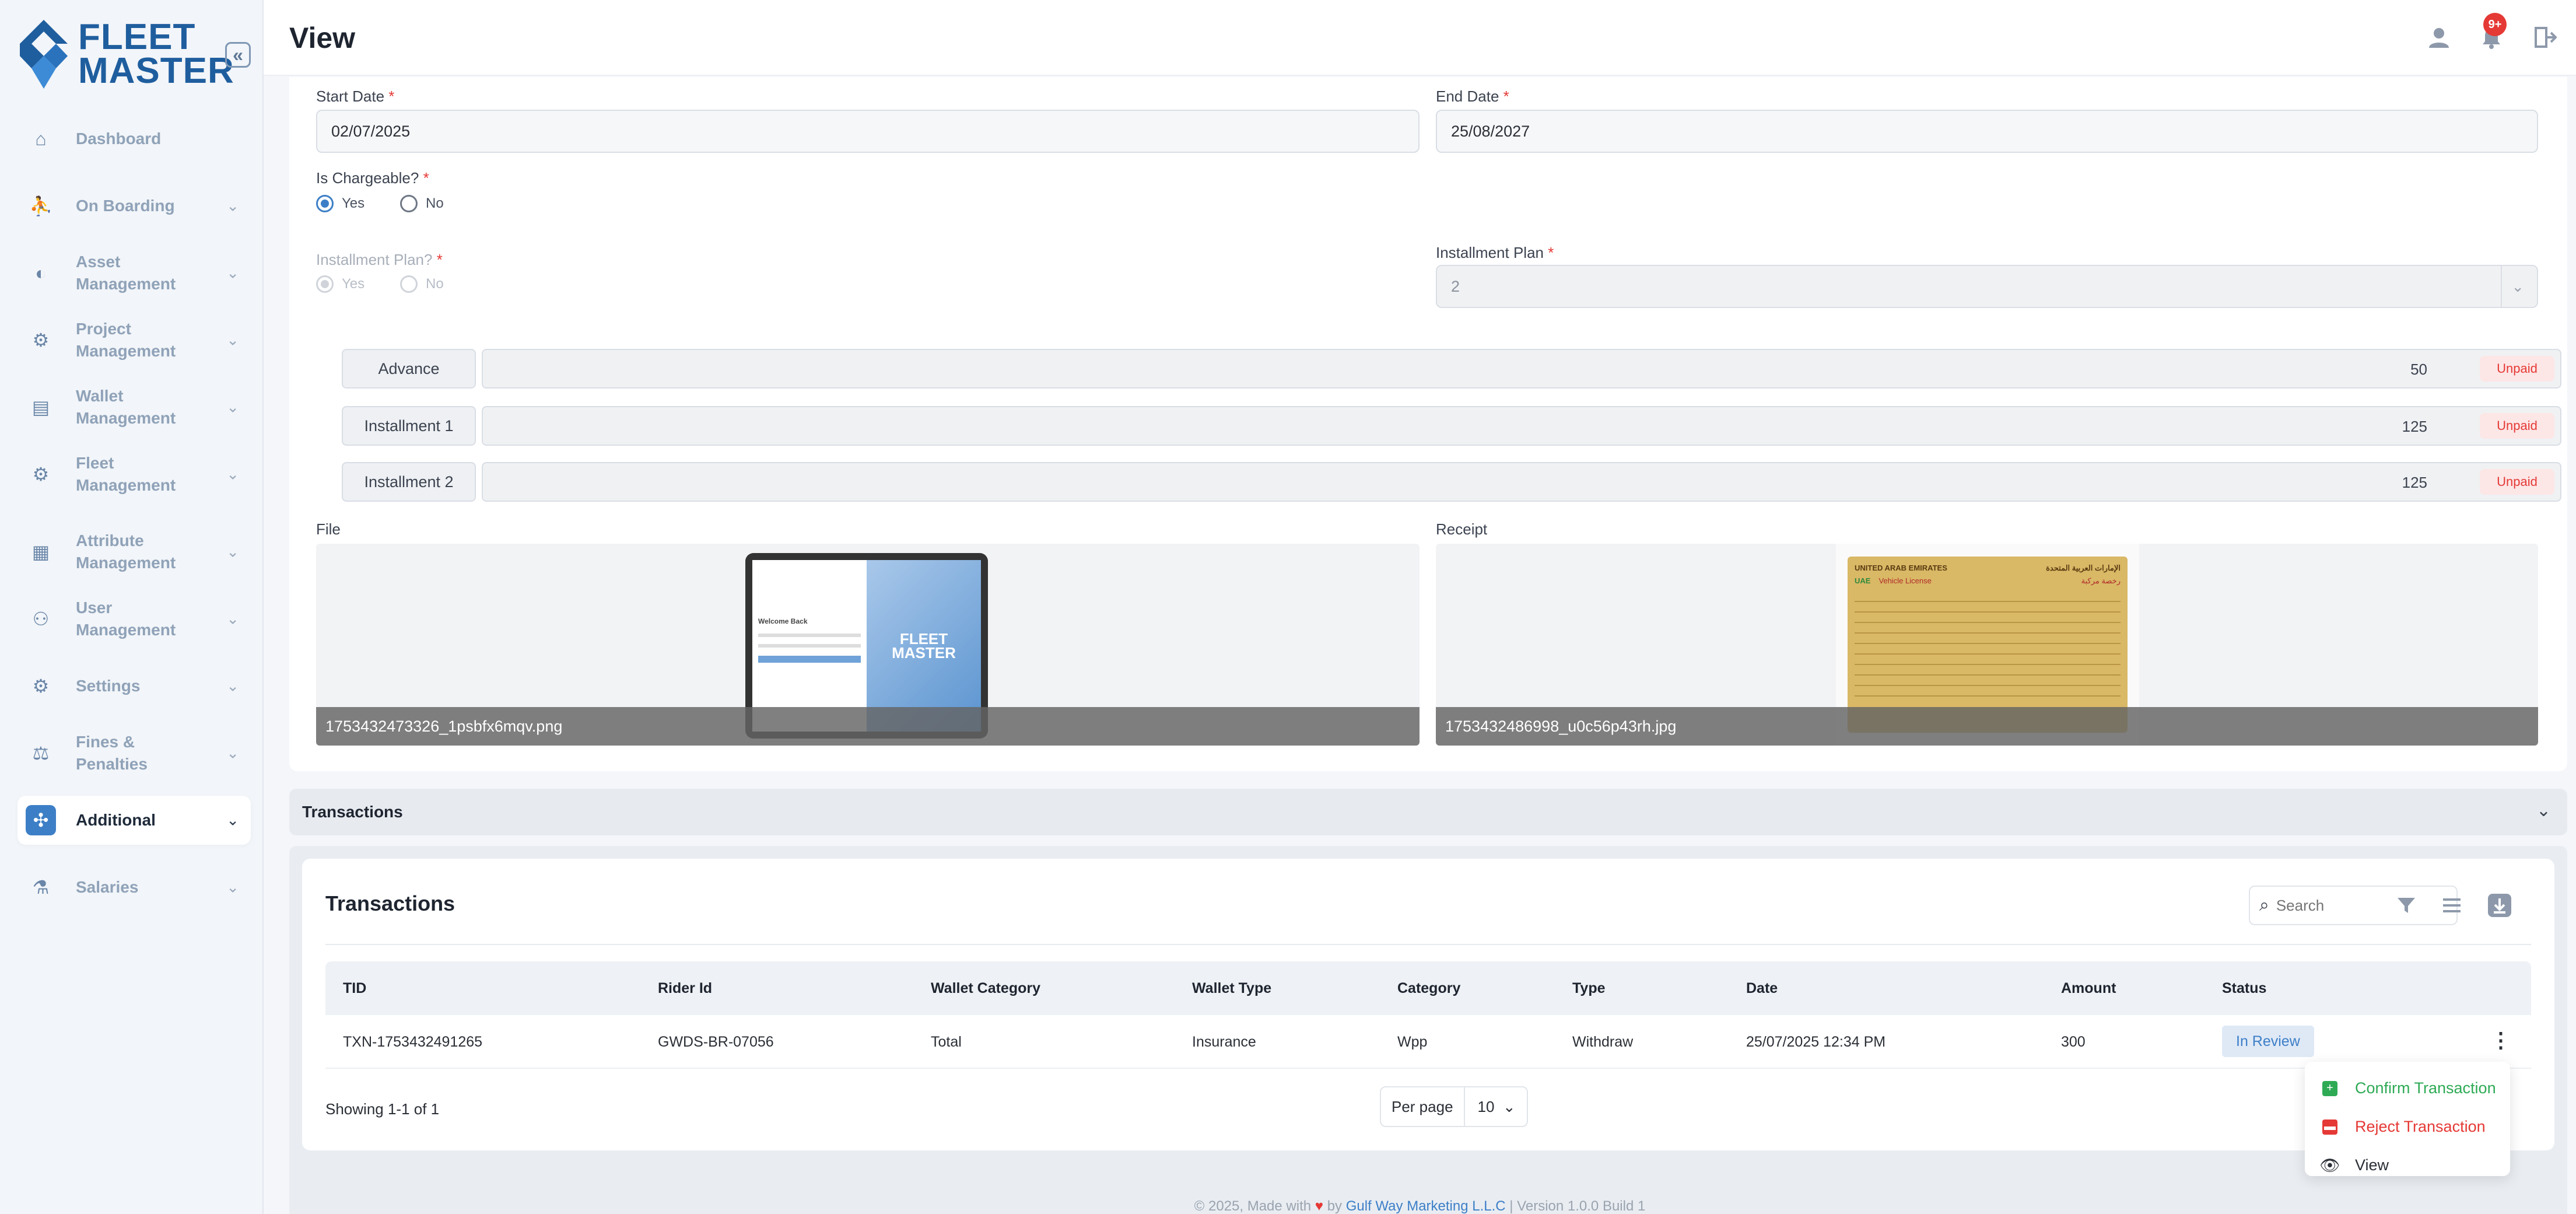  What do you see at coordinates (127, 54) in the screenshot?
I see `fleet-master-logo: FLEET MASTER` at bounding box center [127, 54].